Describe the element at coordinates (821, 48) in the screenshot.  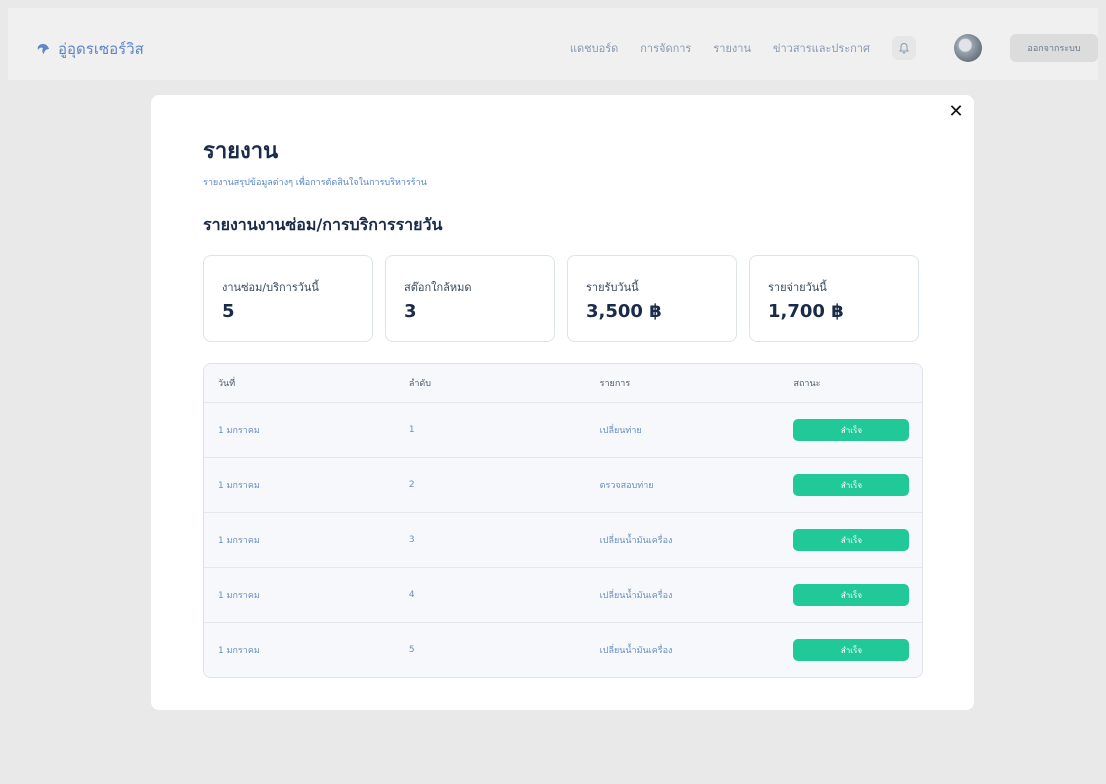
I see `nav-item-news: ข่าวสารและประกาศ` at that location.